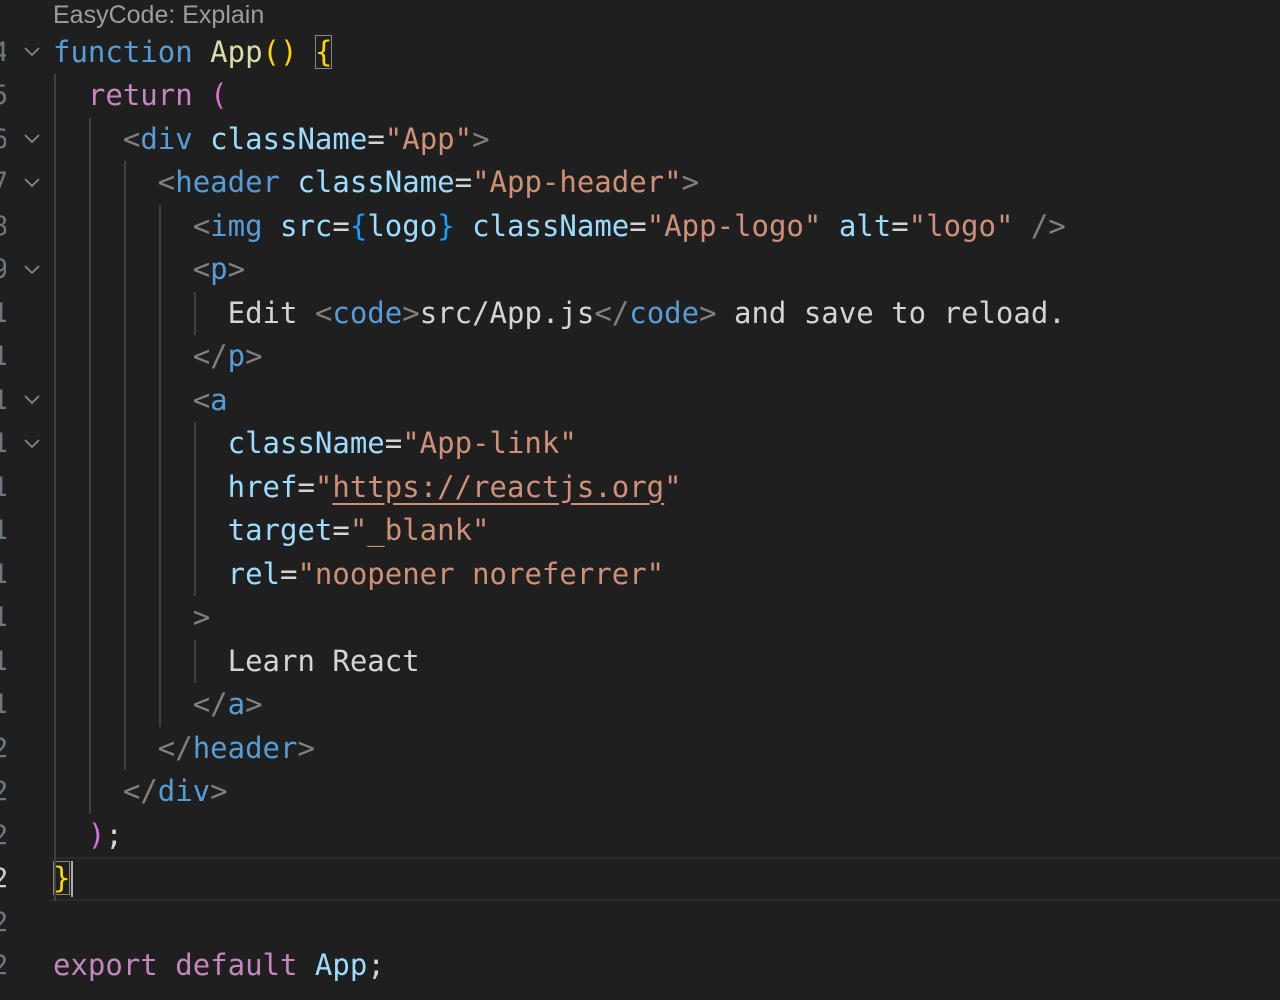 The image size is (1280, 1000). Describe the element at coordinates (219, 95) in the screenshot. I see `paren: (` at that location.